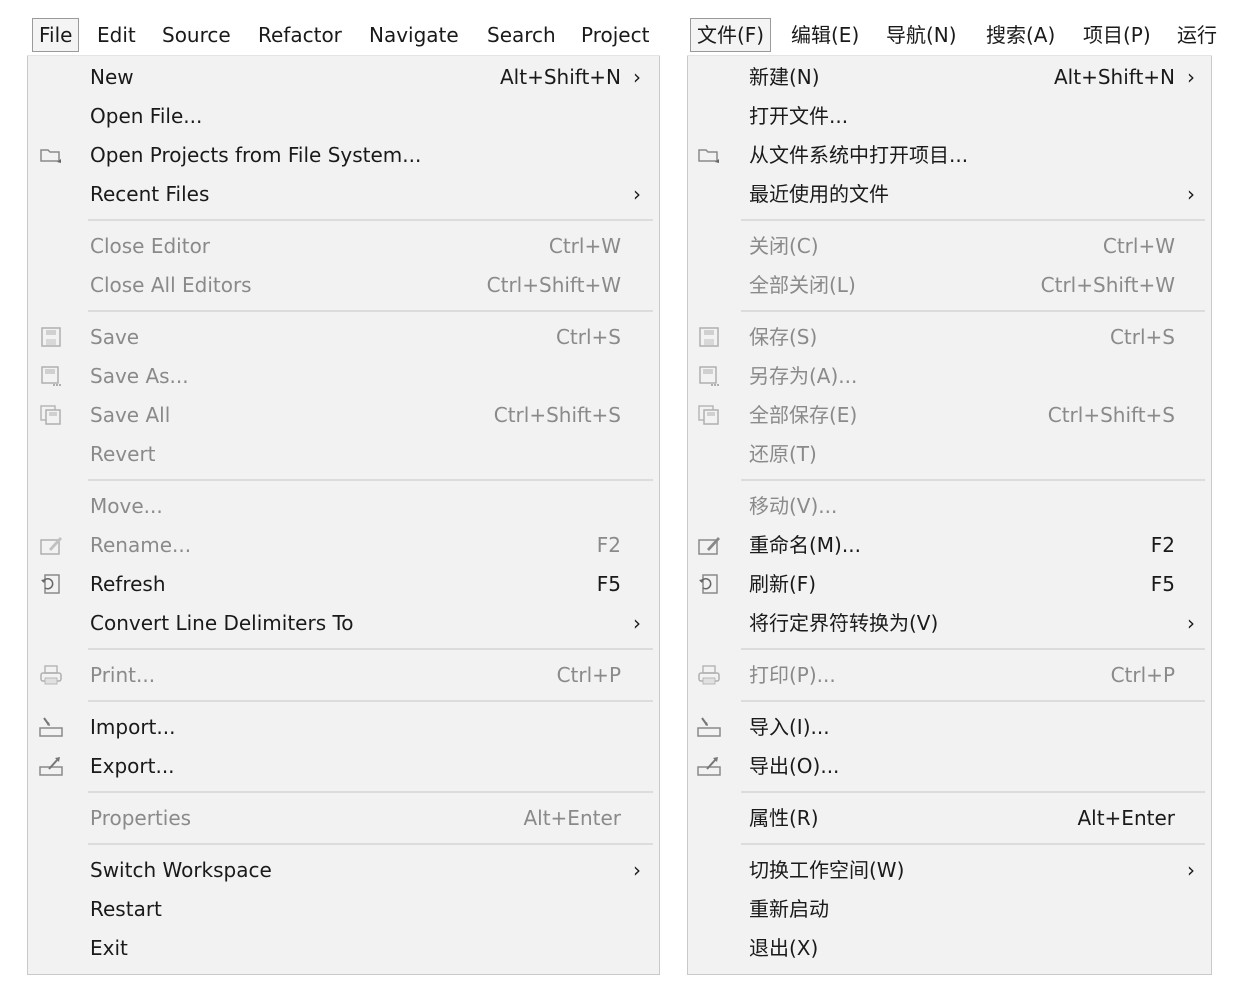 This screenshot has height=995, width=1242. What do you see at coordinates (343, 194) in the screenshot?
I see `menu-item-recent-files: Recent Files ›` at bounding box center [343, 194].